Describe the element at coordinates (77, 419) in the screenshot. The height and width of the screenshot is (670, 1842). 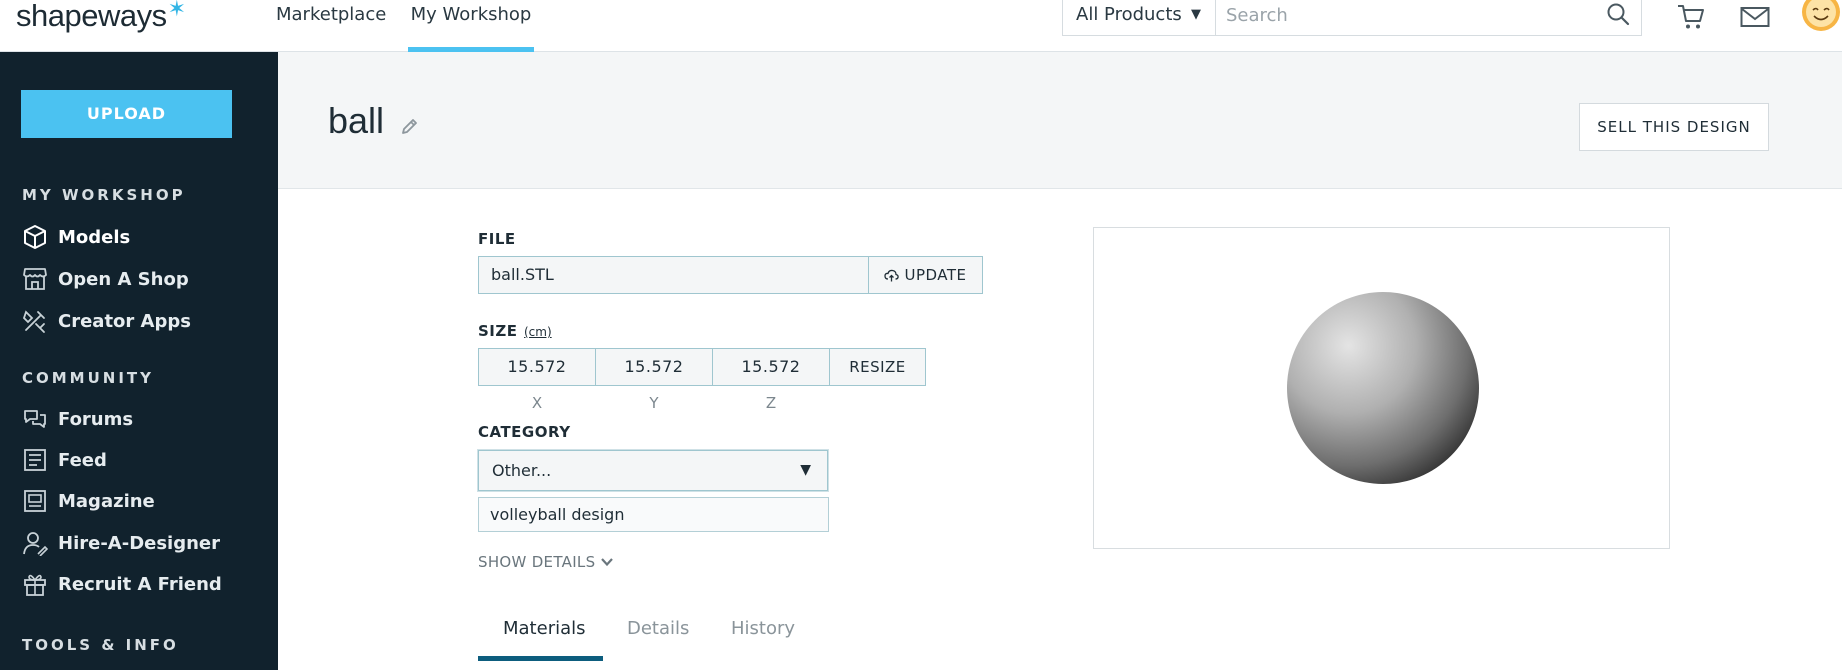
I see `sidebar-item-forums: Forums` at that location.